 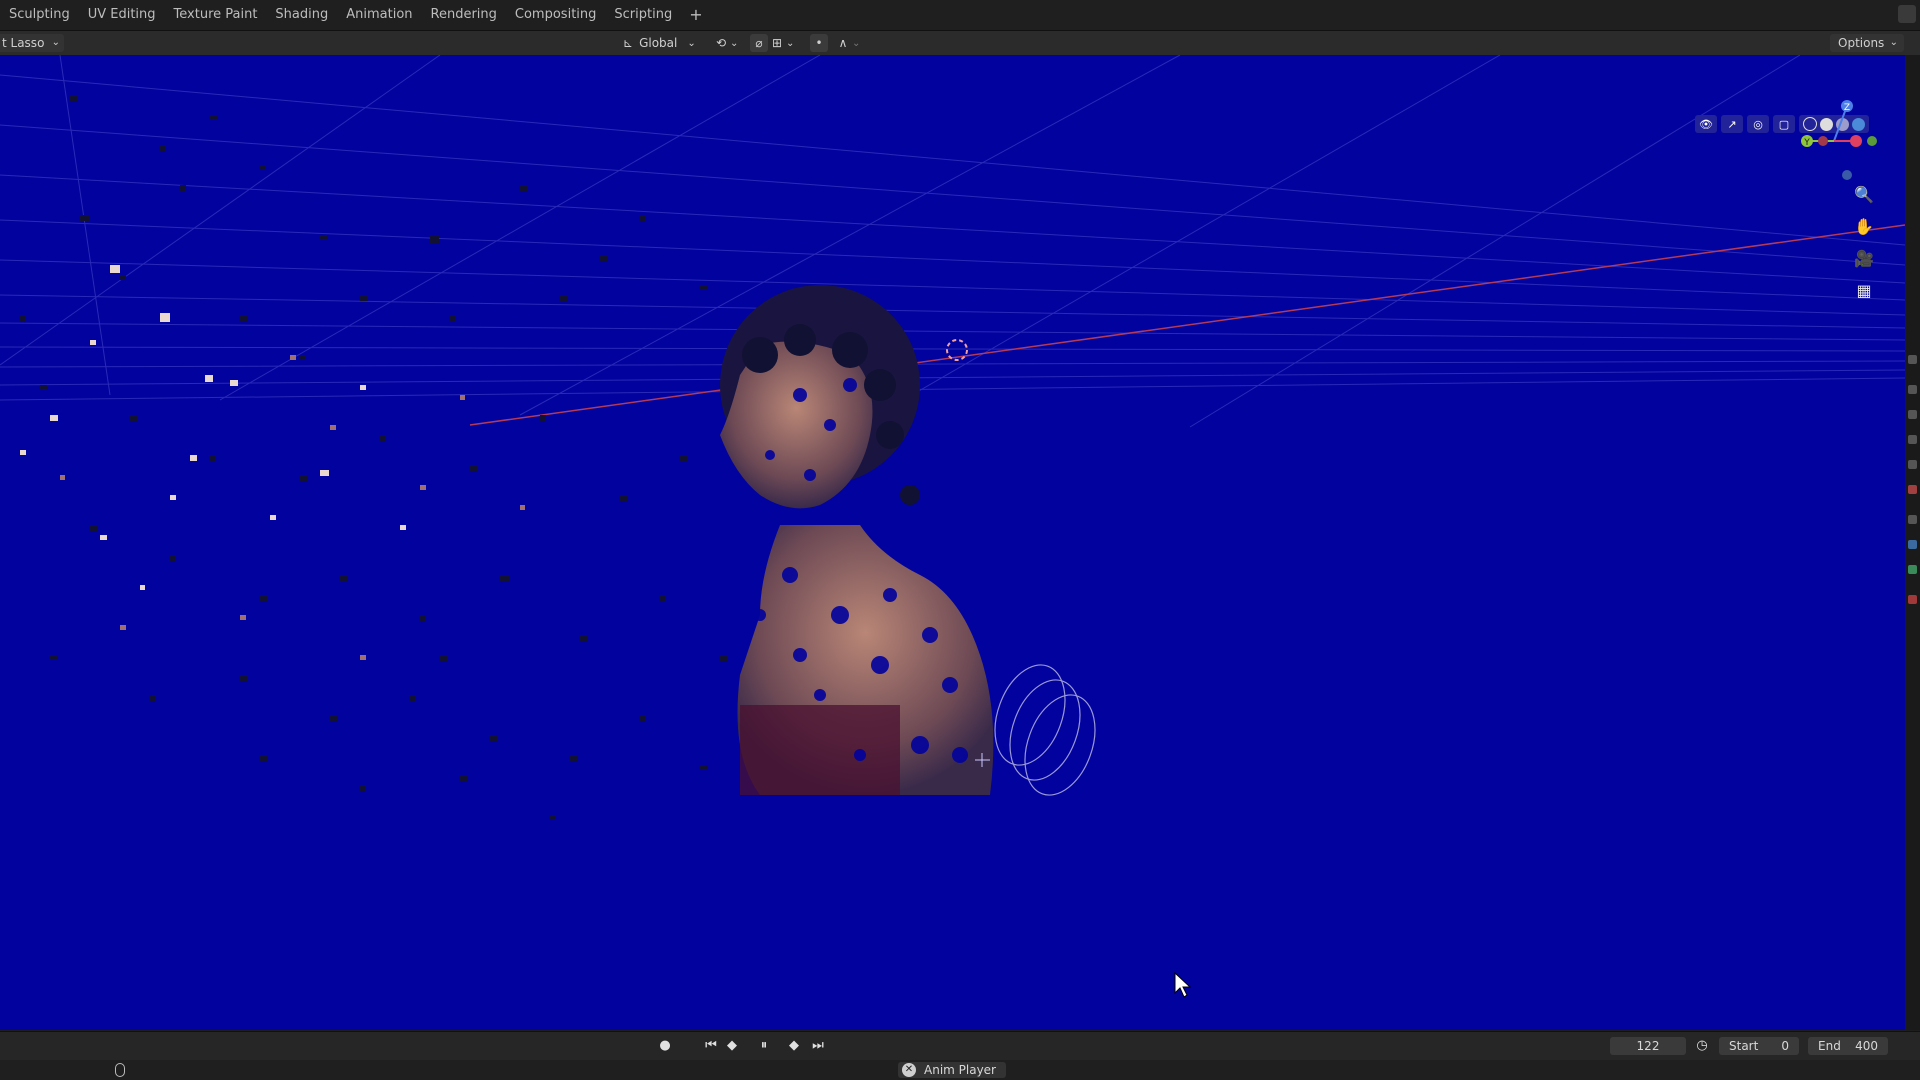 I want to click on transform-orientation-dropdown: ⊾ Global ⌄, so click(x=659, y=43).